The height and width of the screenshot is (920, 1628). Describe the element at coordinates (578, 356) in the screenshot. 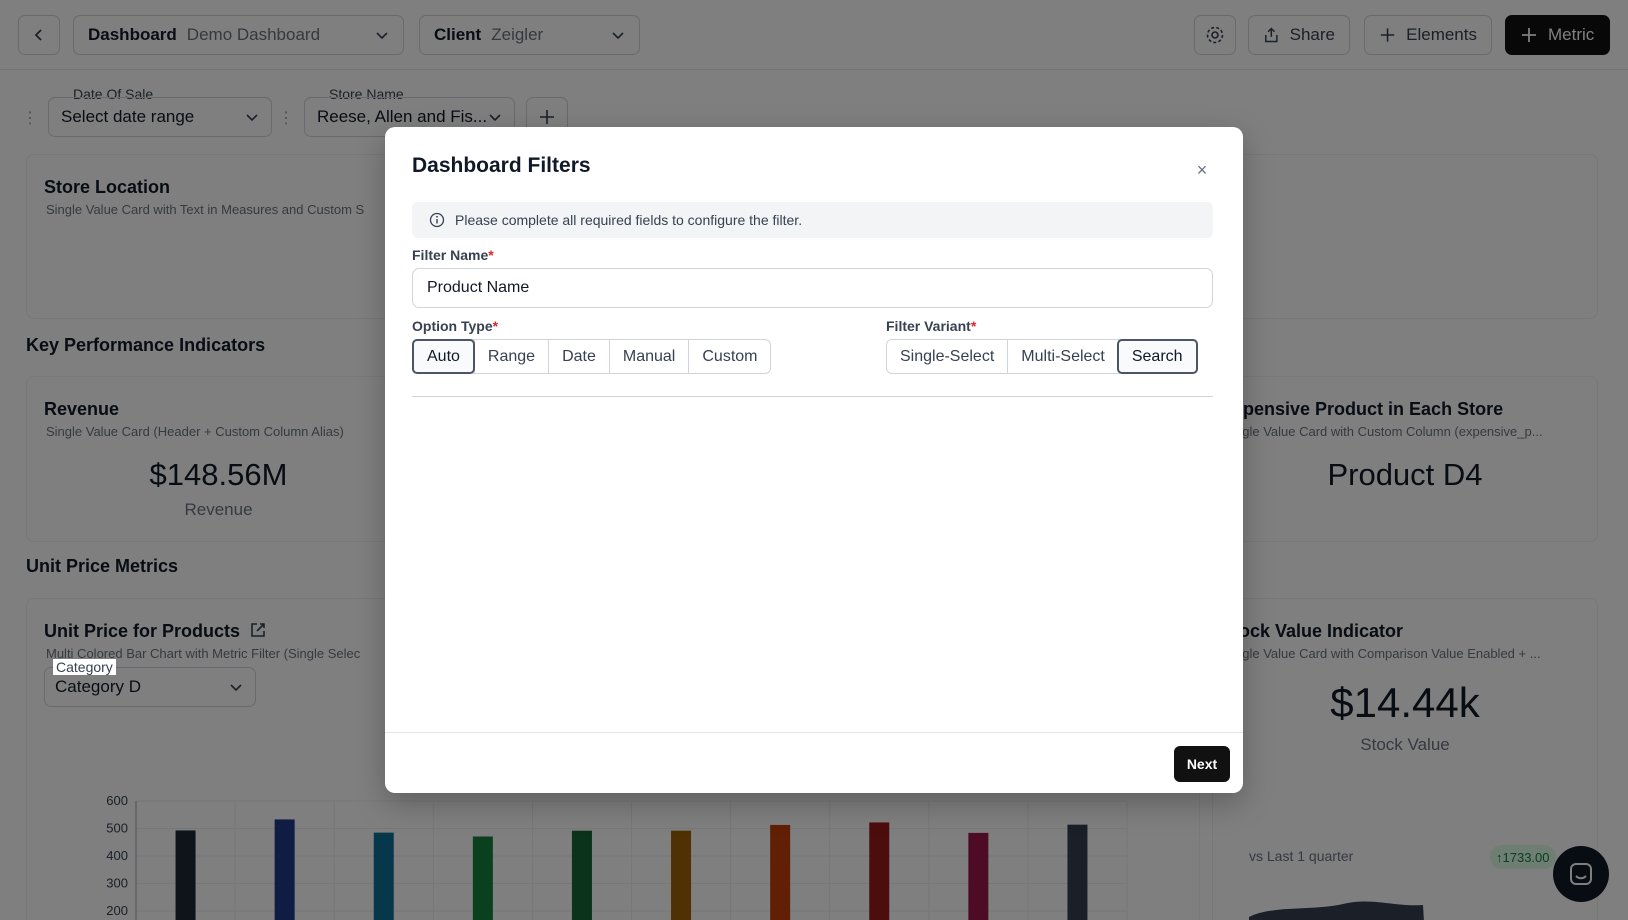

I see `option-type-option-date: Date` at that location.